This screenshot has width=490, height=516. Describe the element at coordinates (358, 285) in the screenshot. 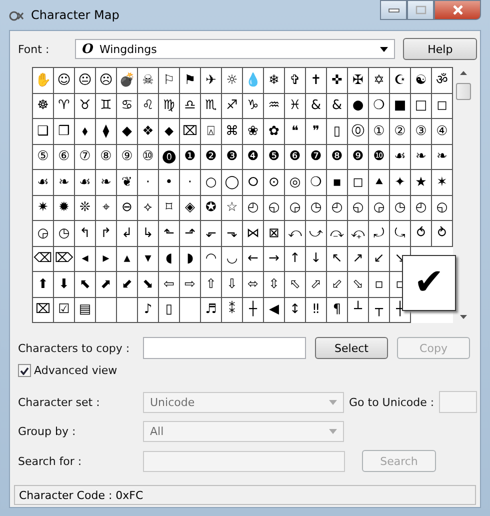

I see `character-cell: ⬂` at that location.